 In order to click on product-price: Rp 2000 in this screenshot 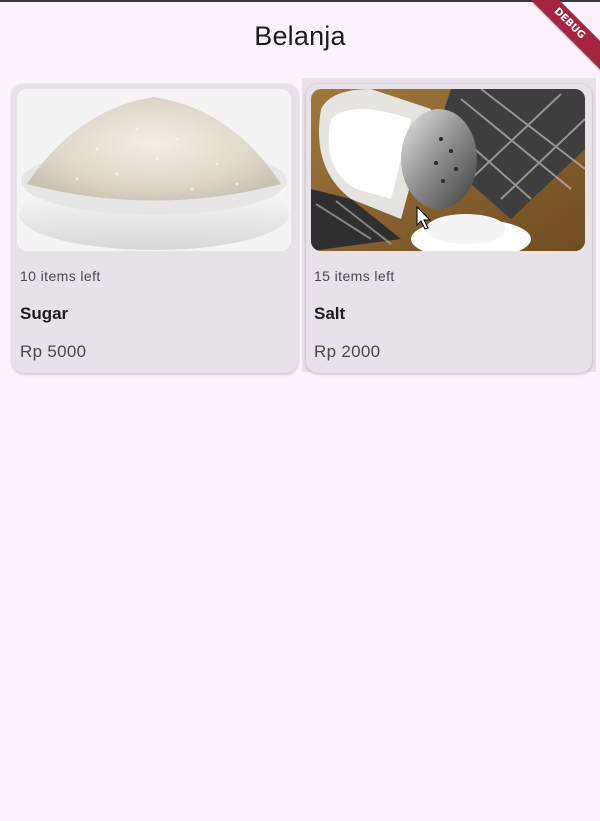, I will do `click(347, 351)`.